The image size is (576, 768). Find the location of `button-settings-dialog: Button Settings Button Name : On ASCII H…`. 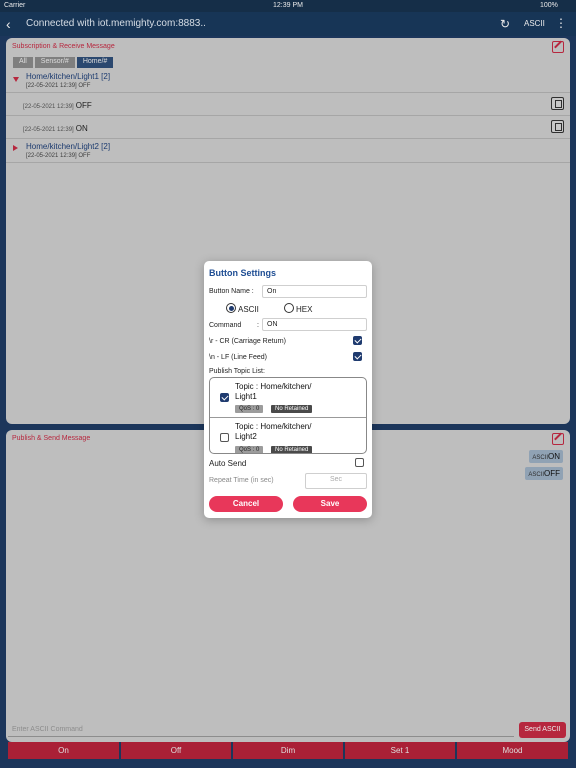

button-settings-dialog: Button Settings Button Name : On ASCII H… is located at coordinates (288, 389).